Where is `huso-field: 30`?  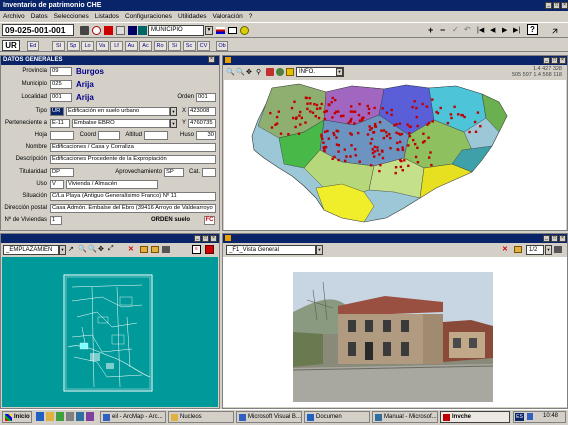 huso-field: 30 is located at coordinates (206, 135).